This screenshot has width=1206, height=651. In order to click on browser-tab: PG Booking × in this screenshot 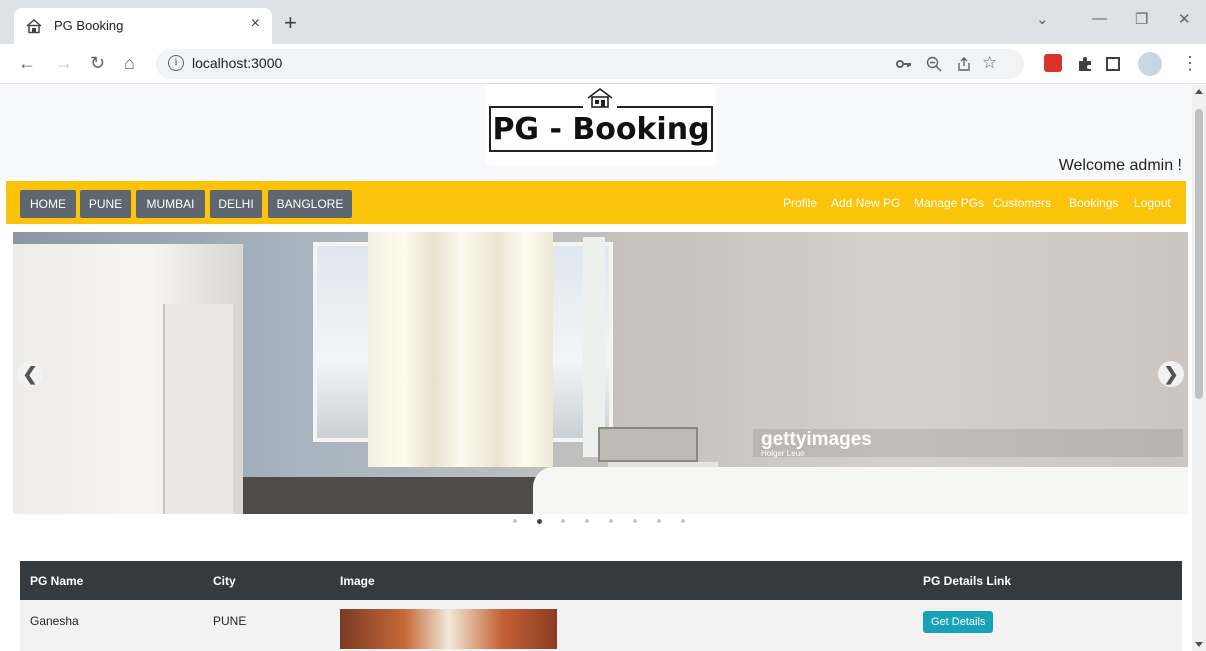, I will do `click(143, 26)`.